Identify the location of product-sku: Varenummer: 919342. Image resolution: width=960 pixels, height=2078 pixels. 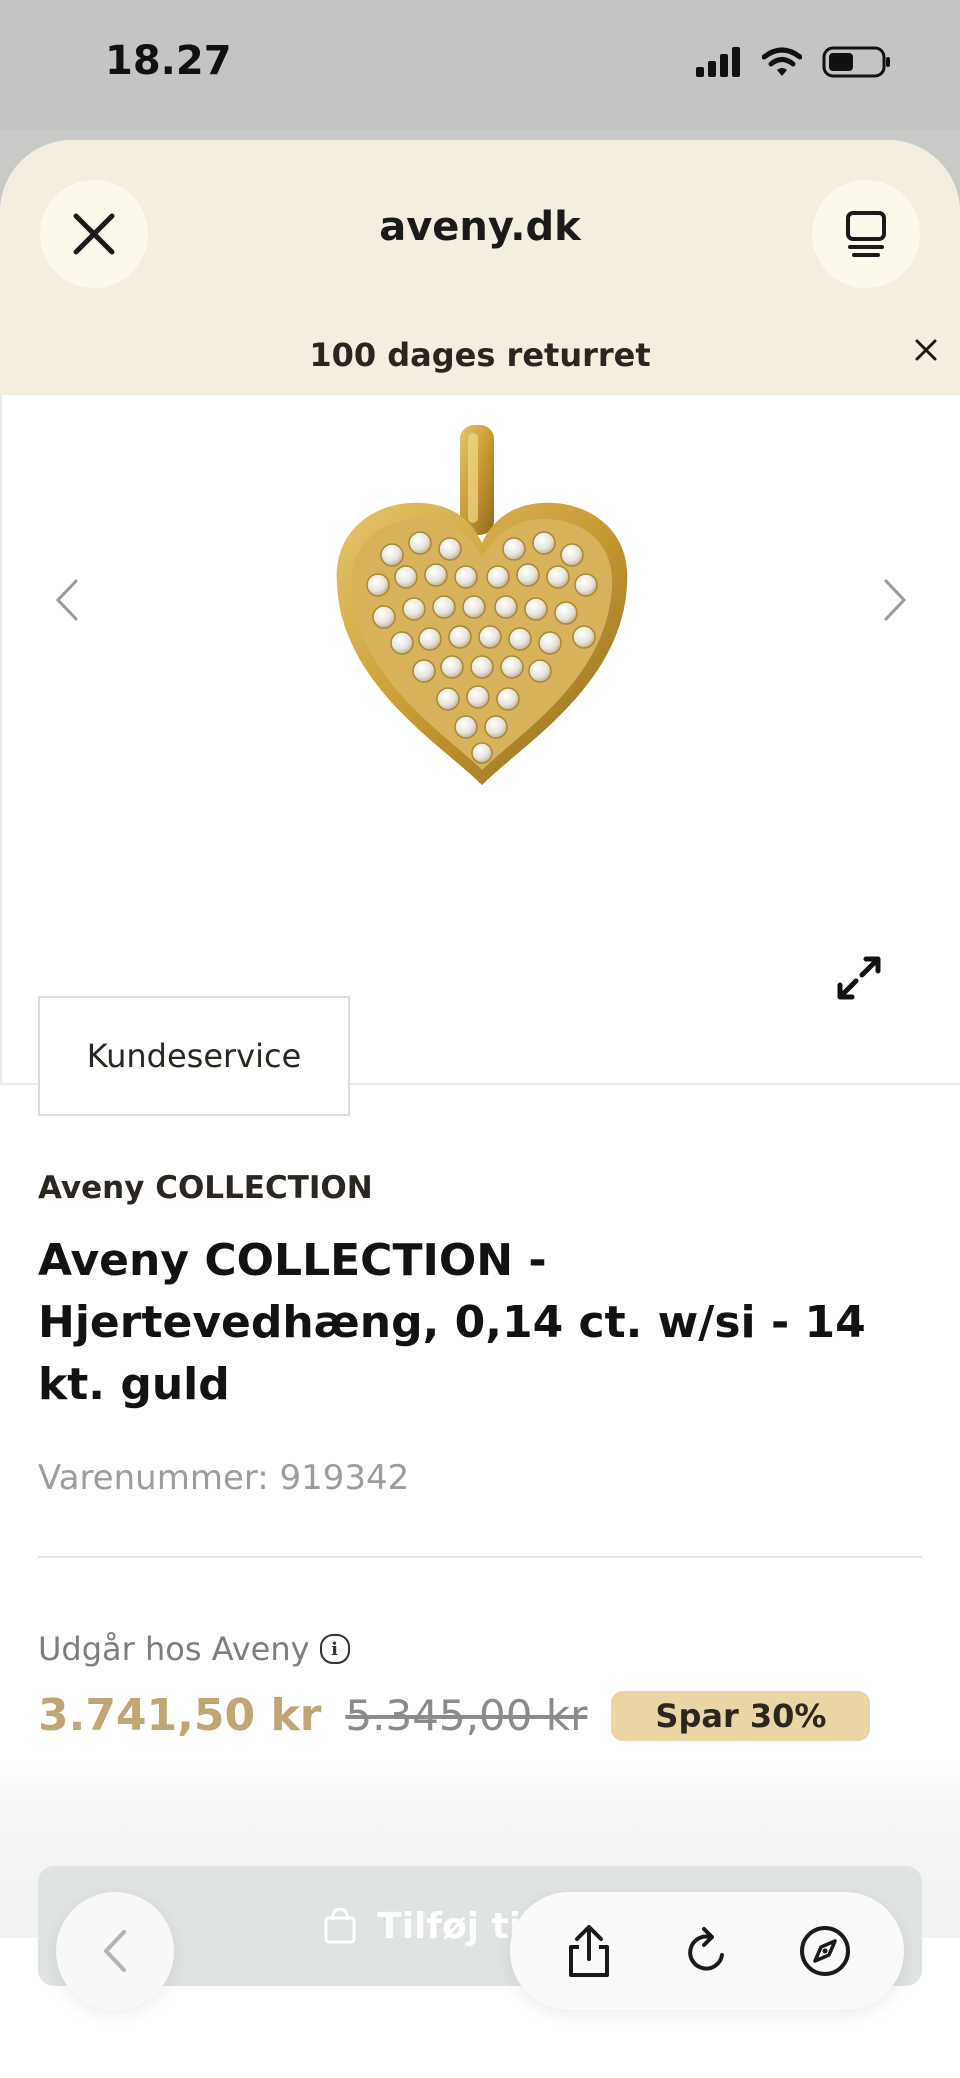
(224, 1478).